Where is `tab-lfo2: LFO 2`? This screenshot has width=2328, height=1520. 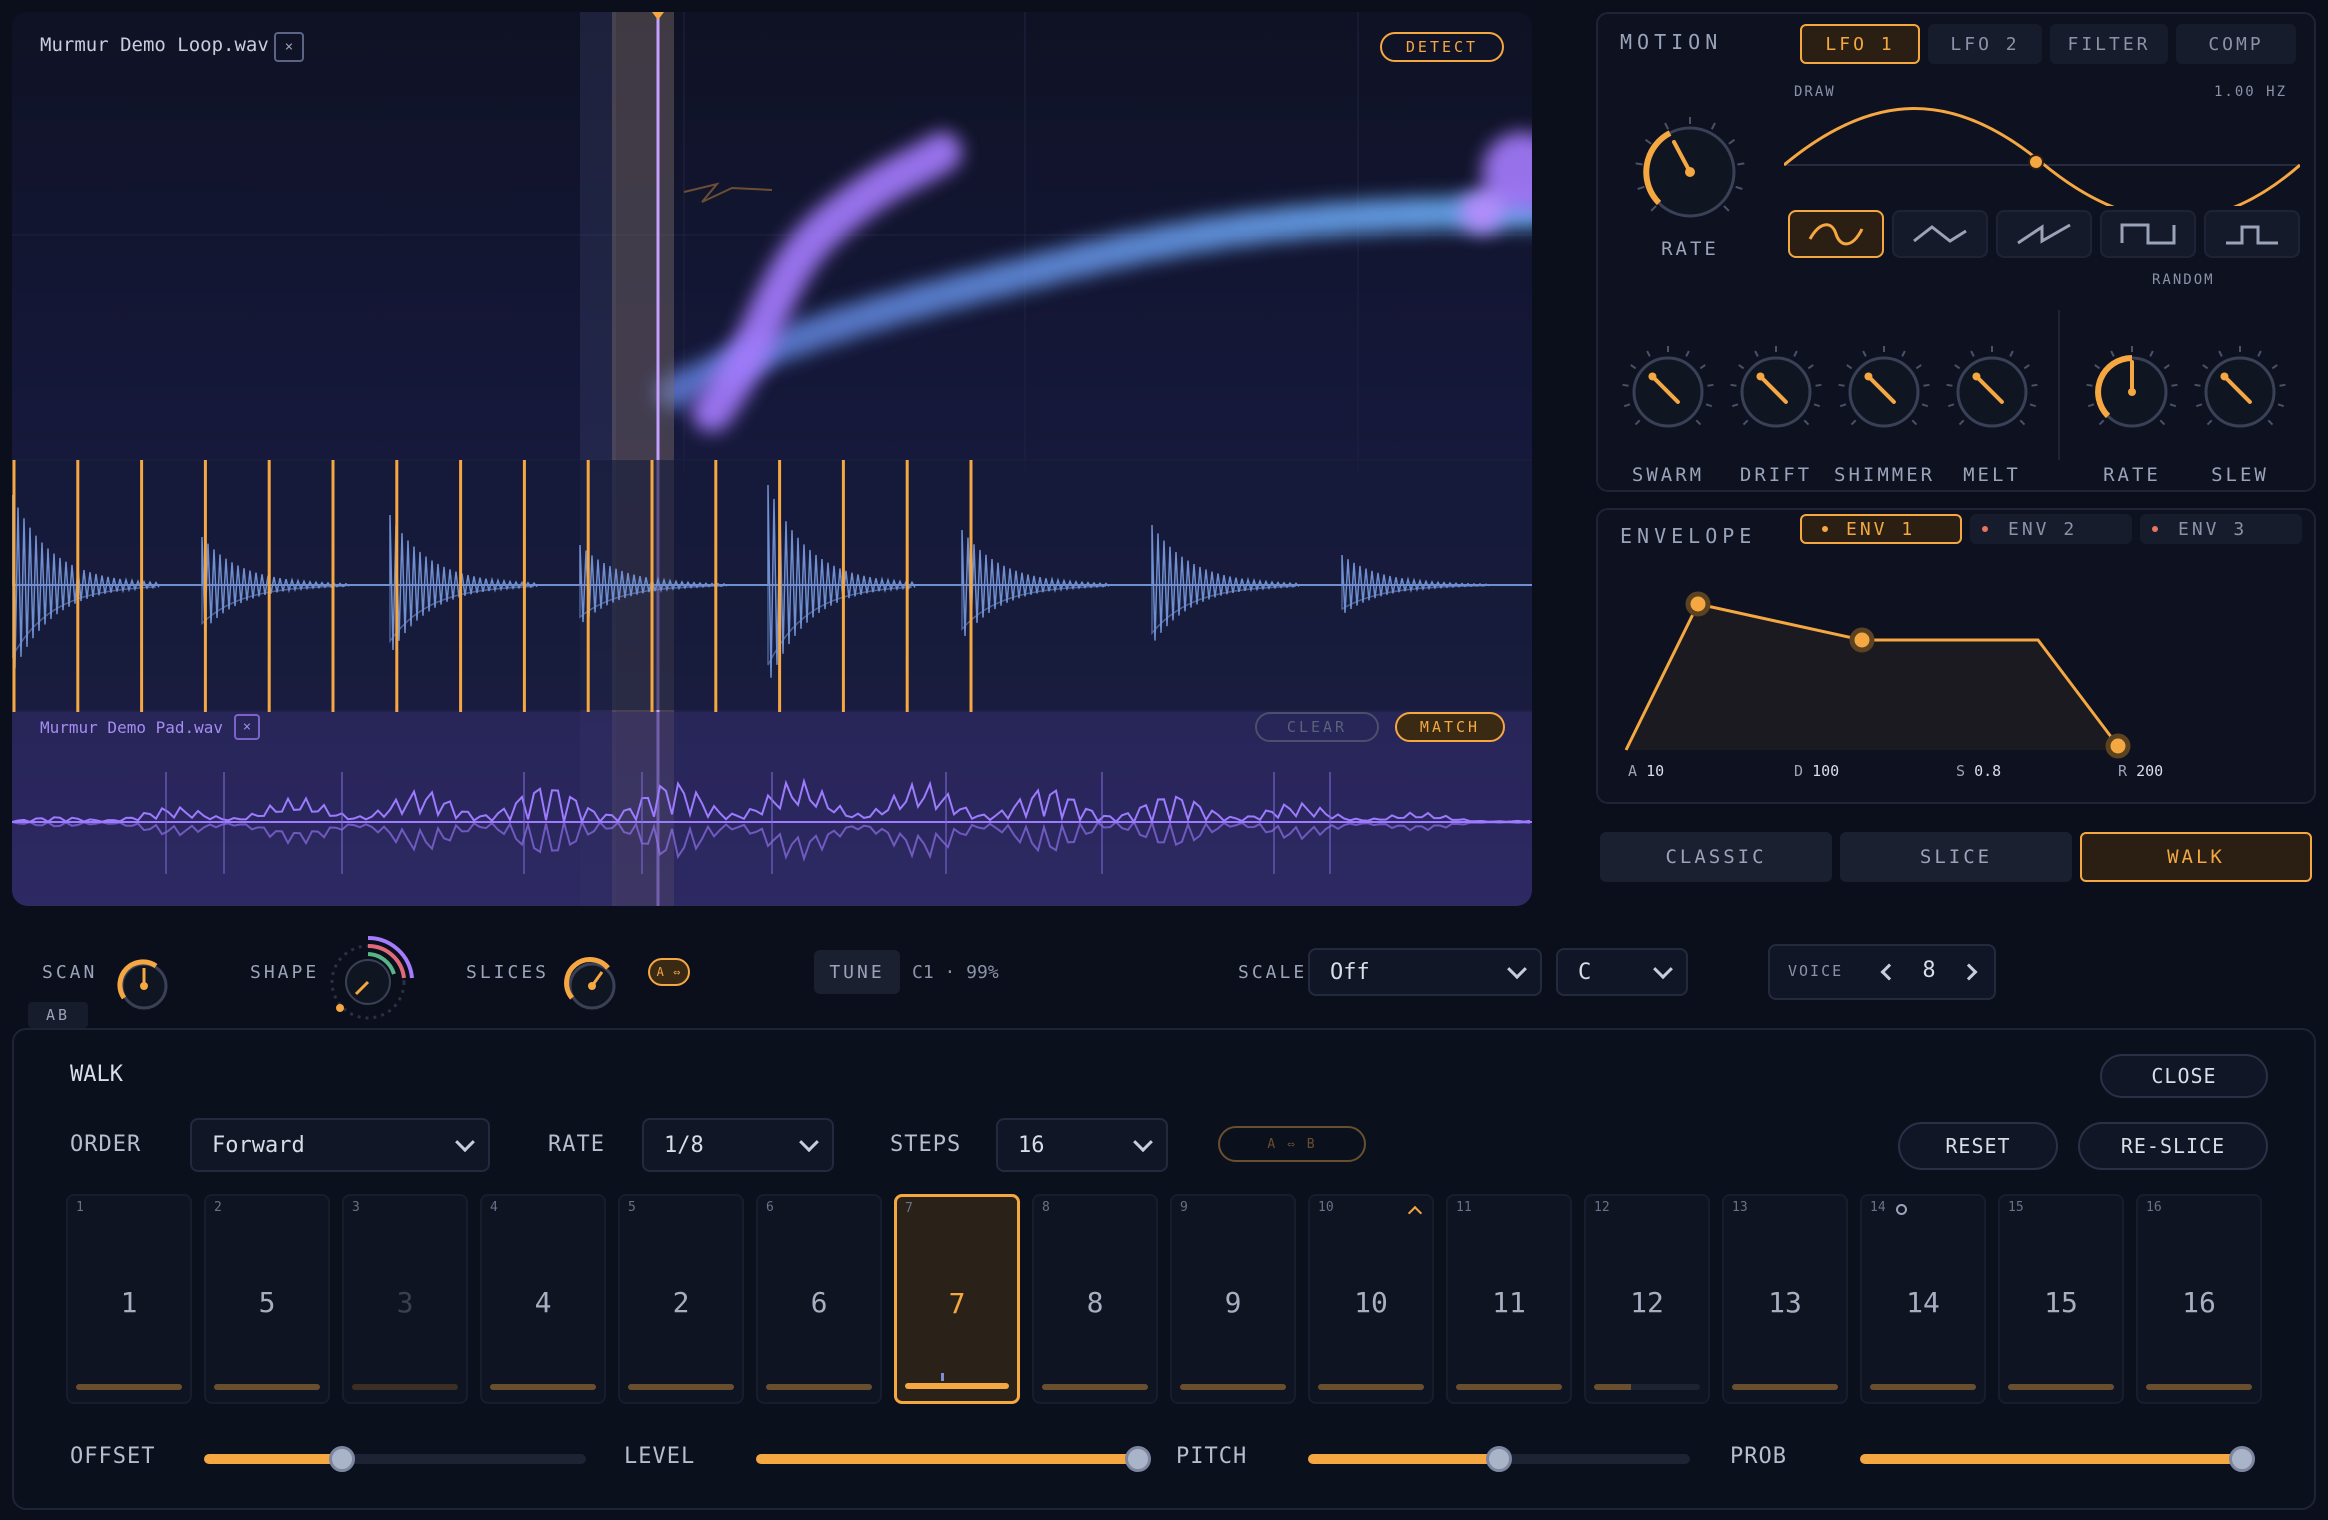
tab-lfo2: LFO 2 is located at coordinates (1985, 44).